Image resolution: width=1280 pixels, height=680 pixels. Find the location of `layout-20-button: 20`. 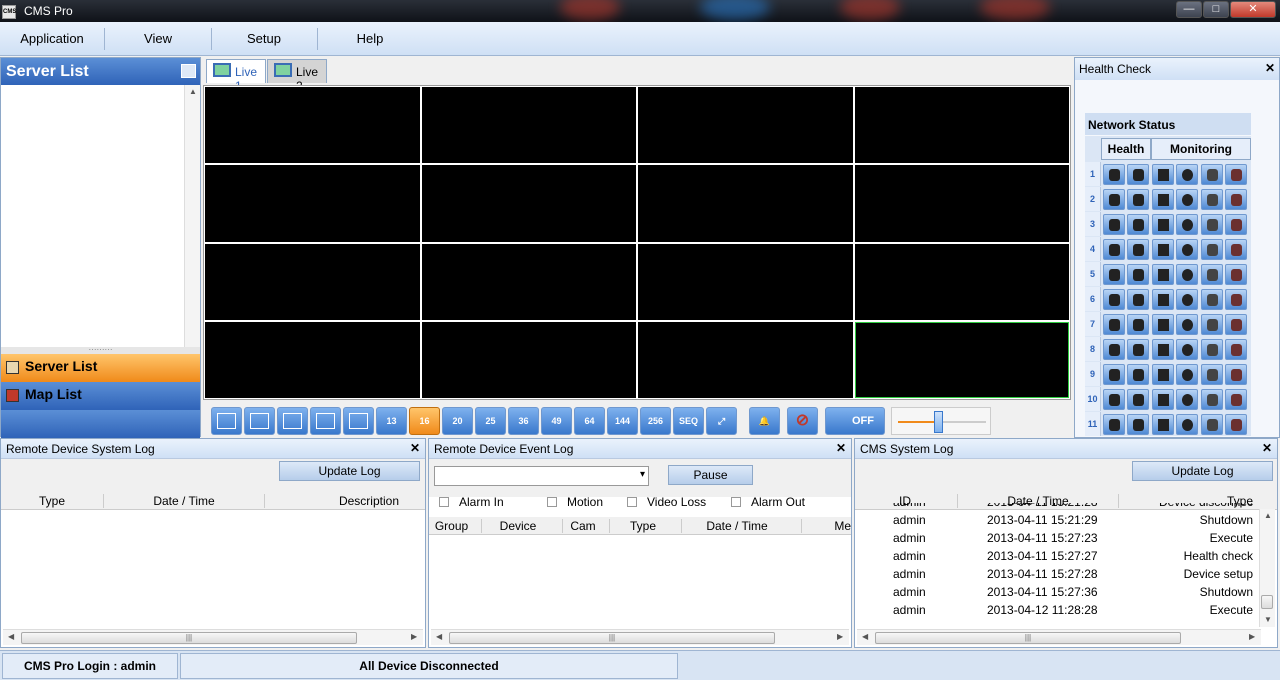

layout-20-button: 20 is located at coordinates (457, 421).